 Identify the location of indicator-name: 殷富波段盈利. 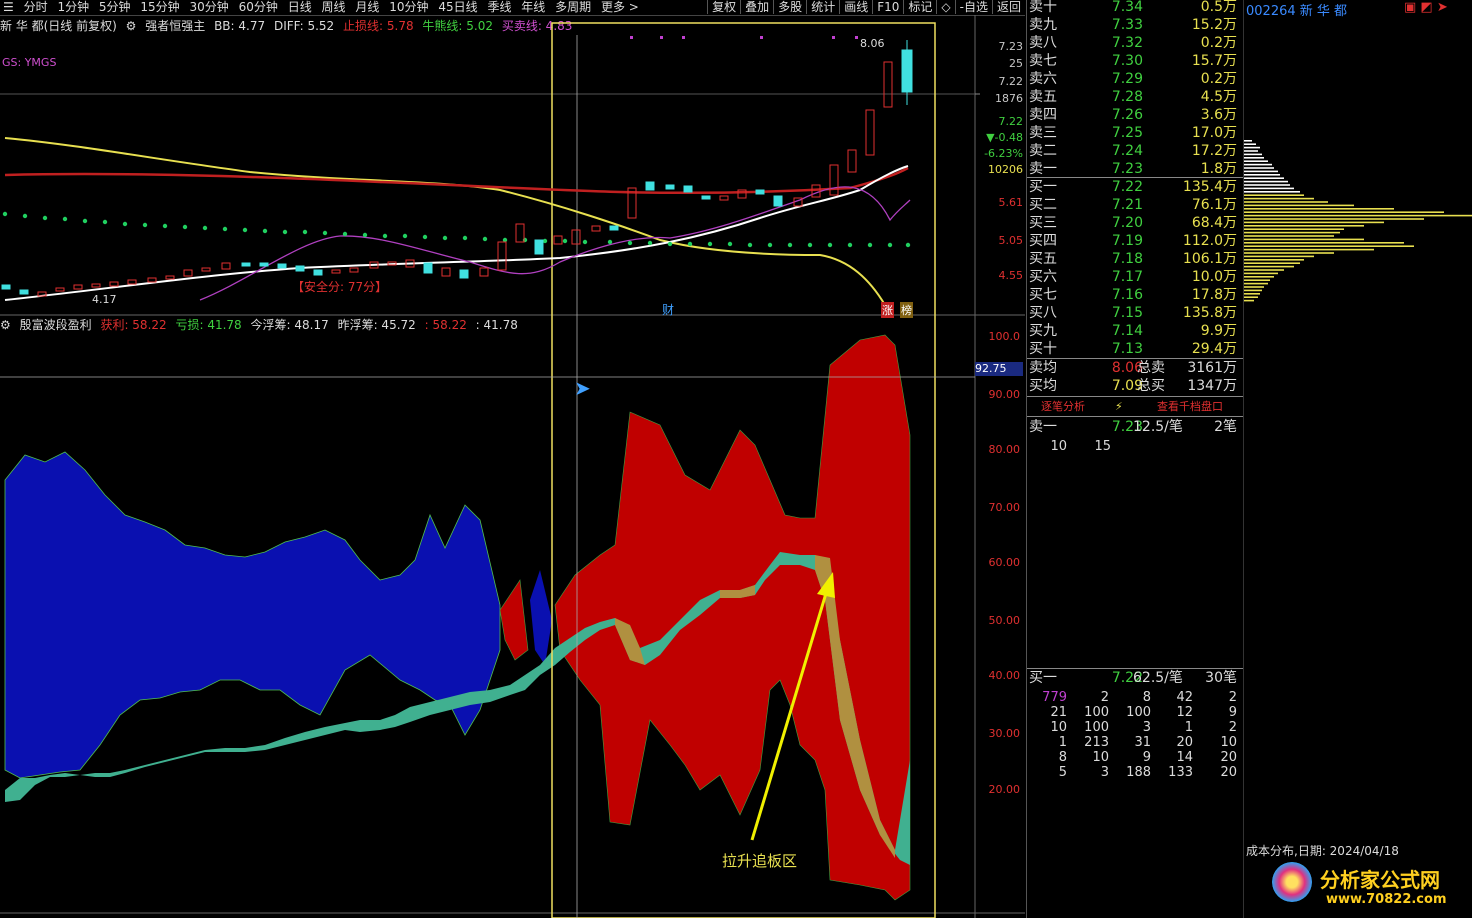
(56, 325).